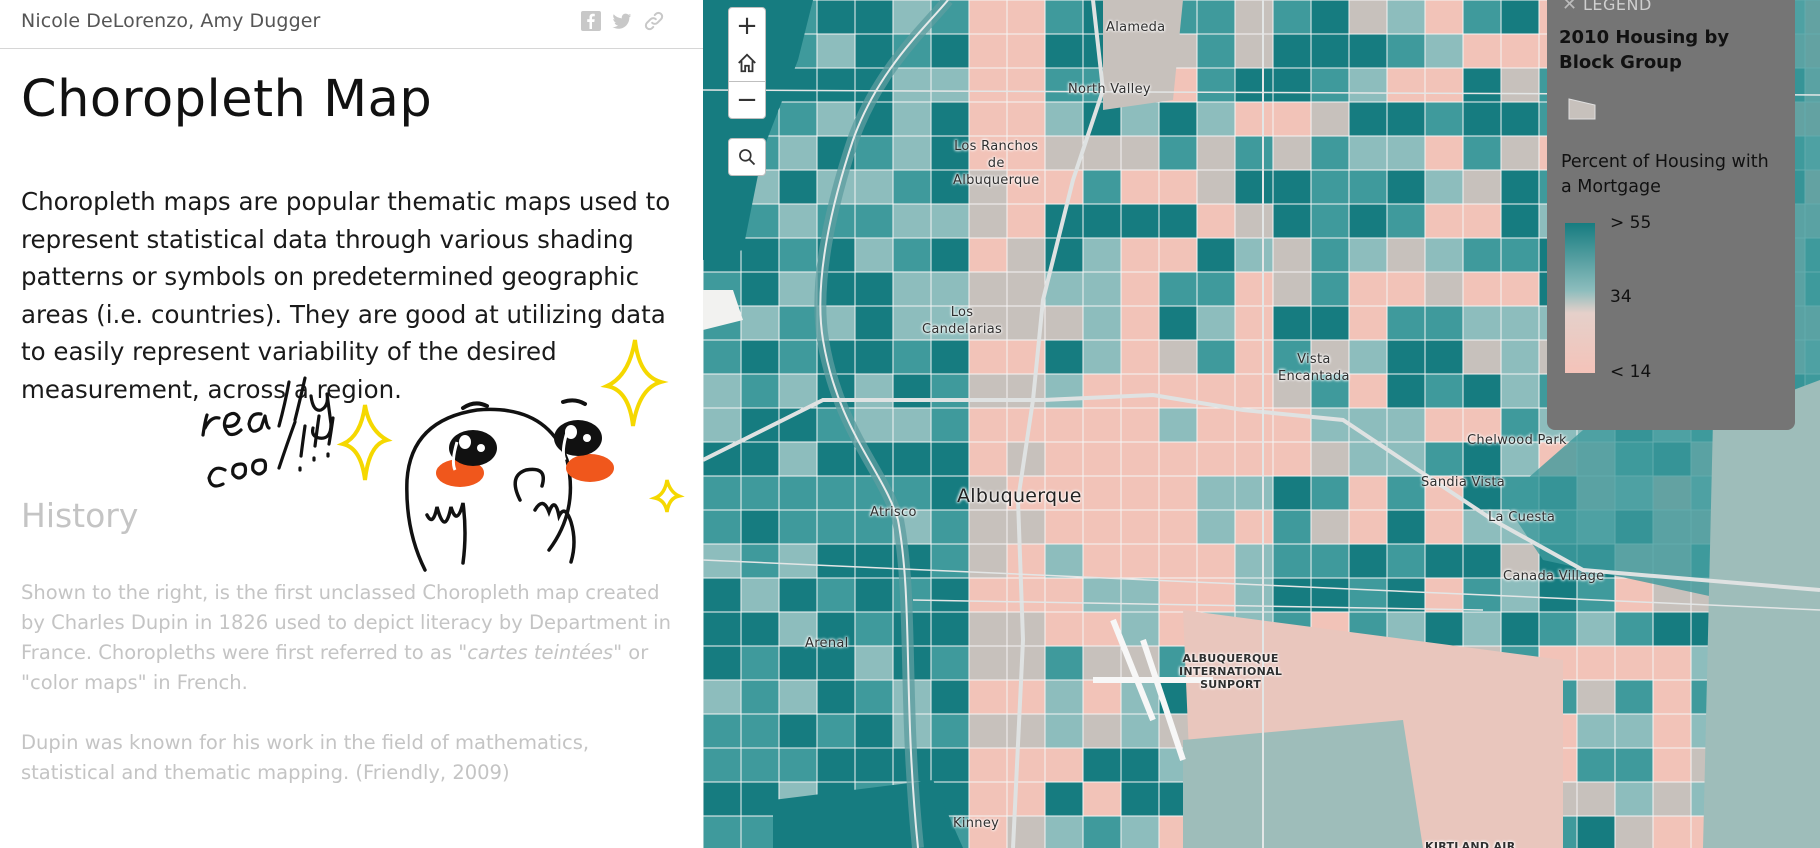  I want to click on color-ramp, so click(1580, 298).